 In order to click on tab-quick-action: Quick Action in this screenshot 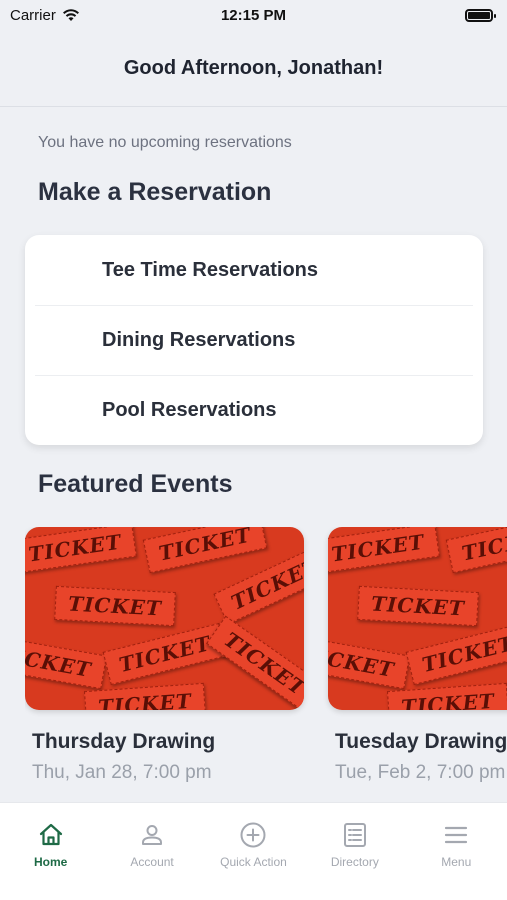, I will do `click(253, 860)`.